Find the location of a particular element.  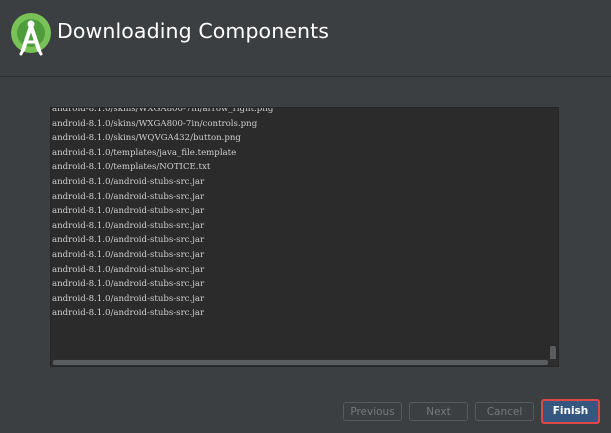

log-line: android-8.1.0/skins/WQVGA432/button.png is located at coordinates (146, 138).